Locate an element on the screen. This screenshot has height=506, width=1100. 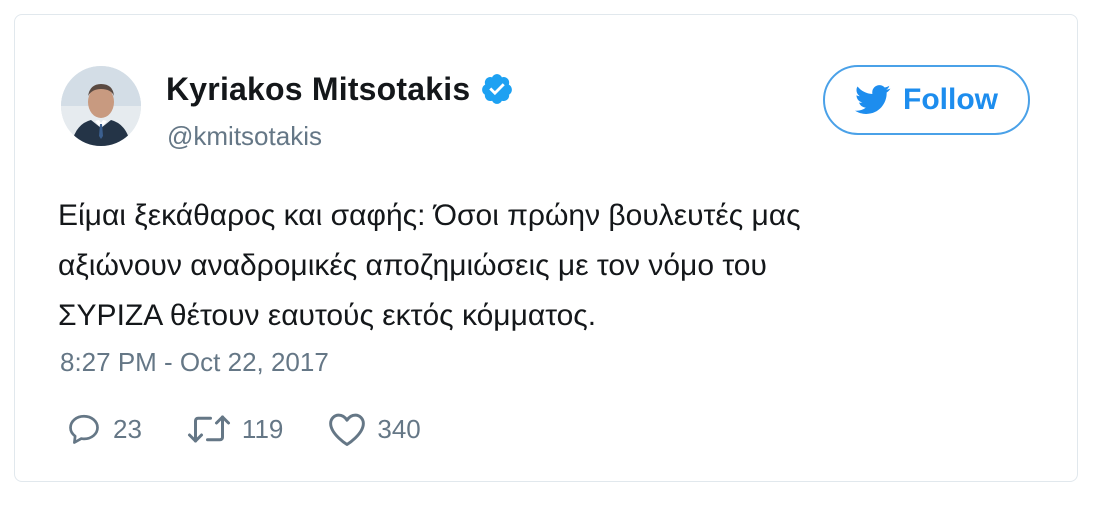
name-row: Kyriakos Mitsotakis is located at coordinates (340, 89).